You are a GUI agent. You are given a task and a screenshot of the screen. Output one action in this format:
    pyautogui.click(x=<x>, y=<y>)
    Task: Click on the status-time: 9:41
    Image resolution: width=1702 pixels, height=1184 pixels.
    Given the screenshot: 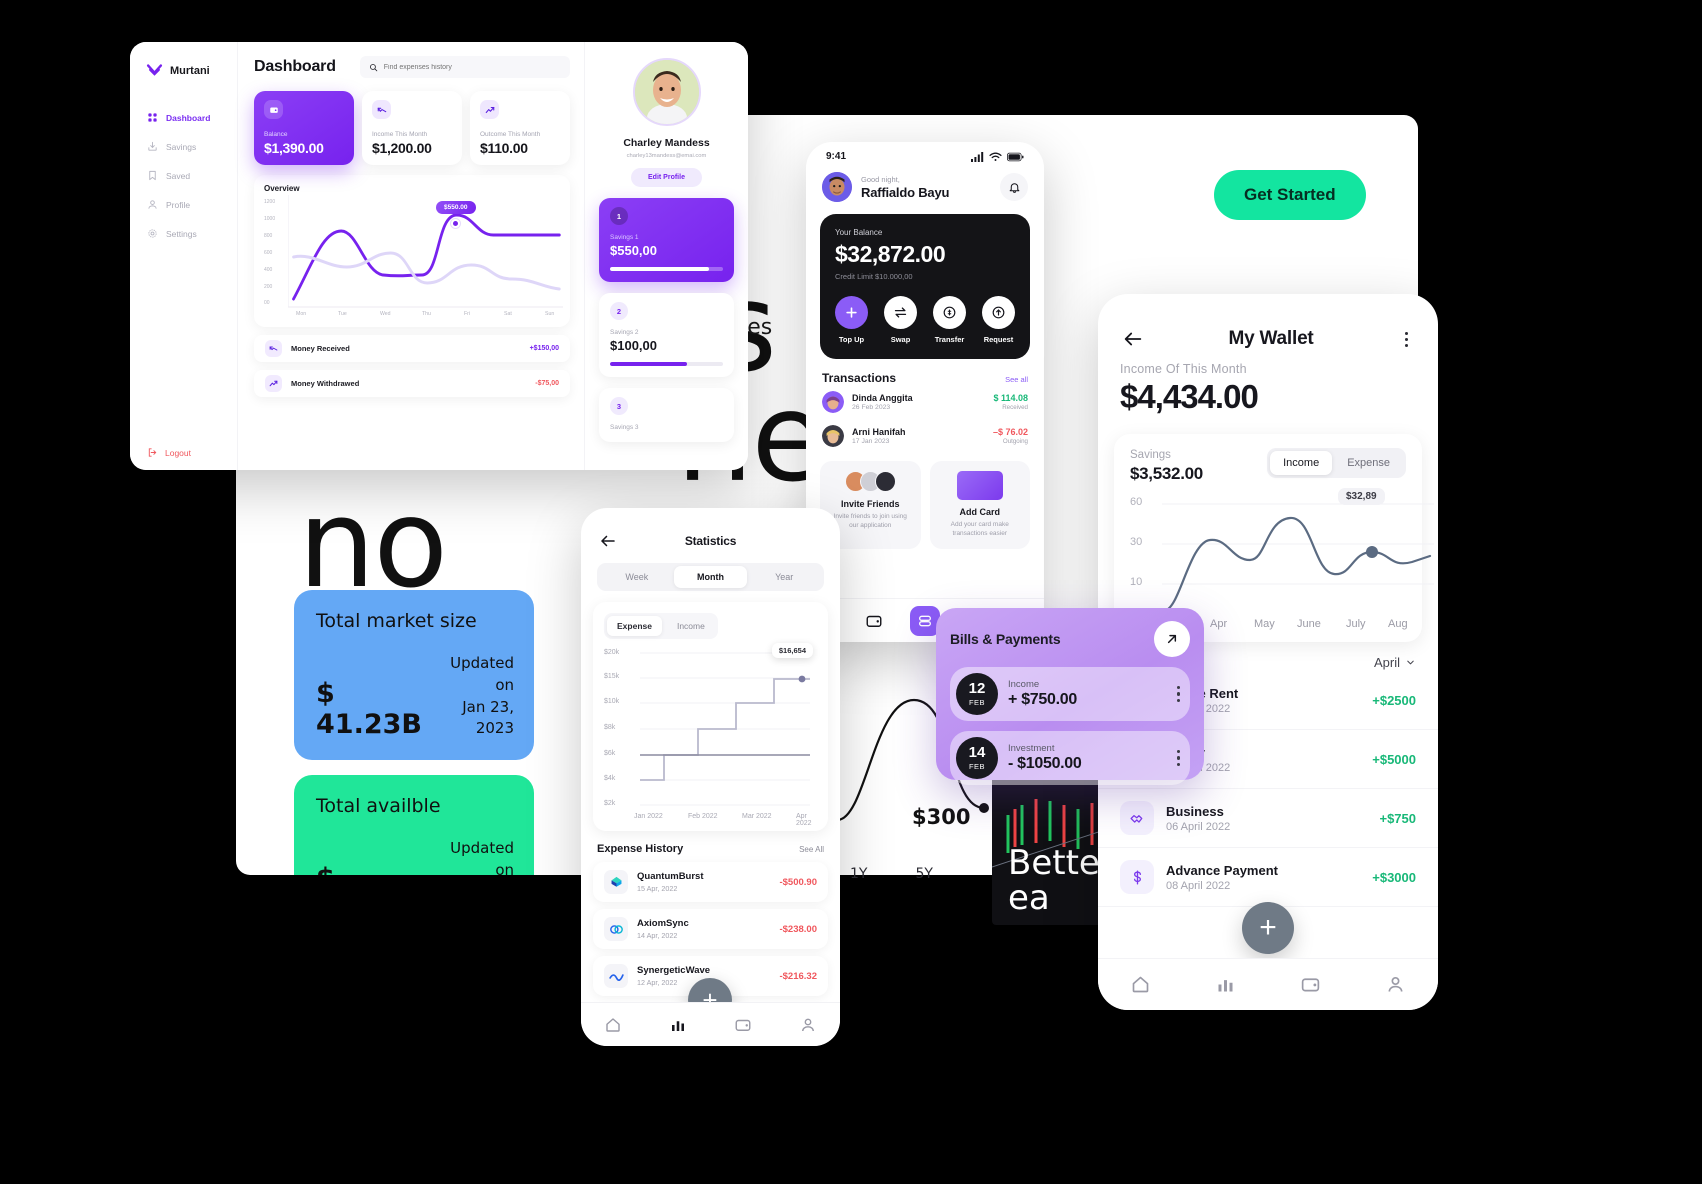 What is the action you would take?
    pyautogui.click(x=836, y=156)
    